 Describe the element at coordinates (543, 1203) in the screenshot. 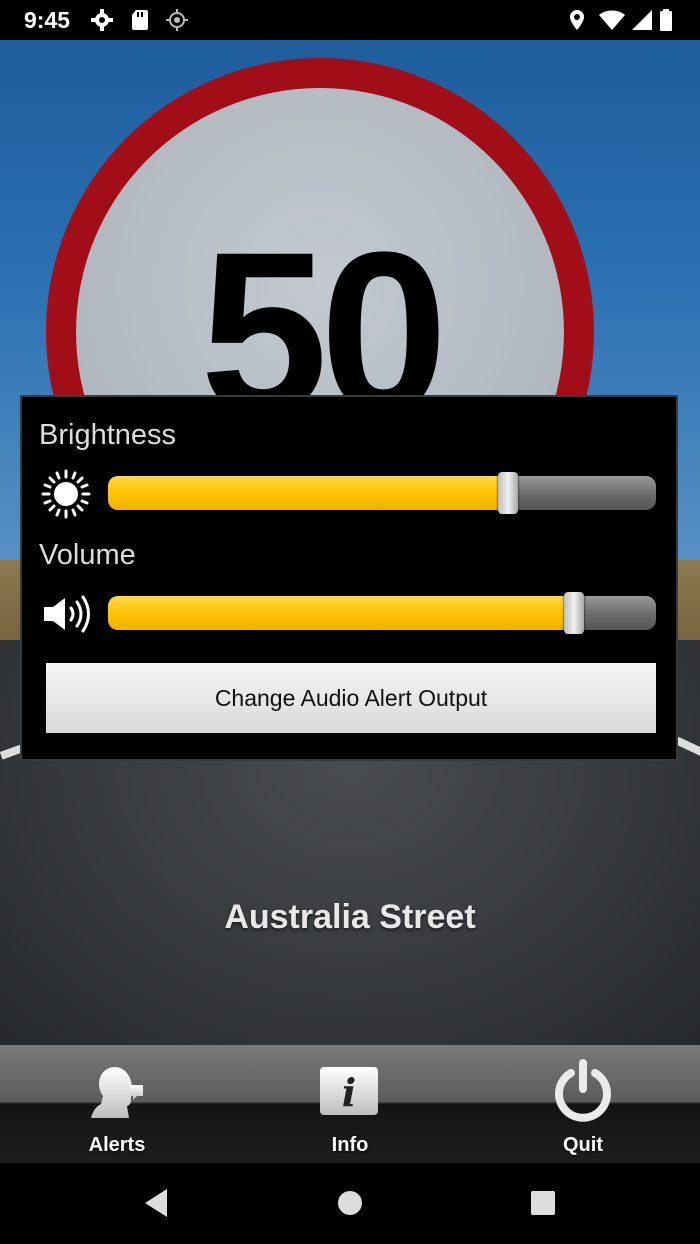

I see `recents-icon` at that location.